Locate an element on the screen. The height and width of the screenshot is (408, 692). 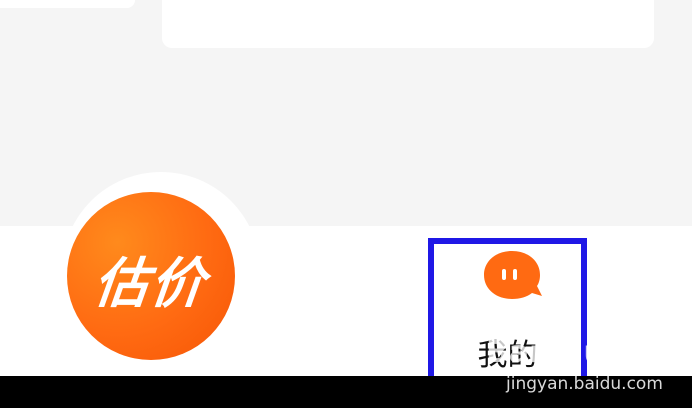
appraise-button-label: 估价 is located at coordinates (150, 283).